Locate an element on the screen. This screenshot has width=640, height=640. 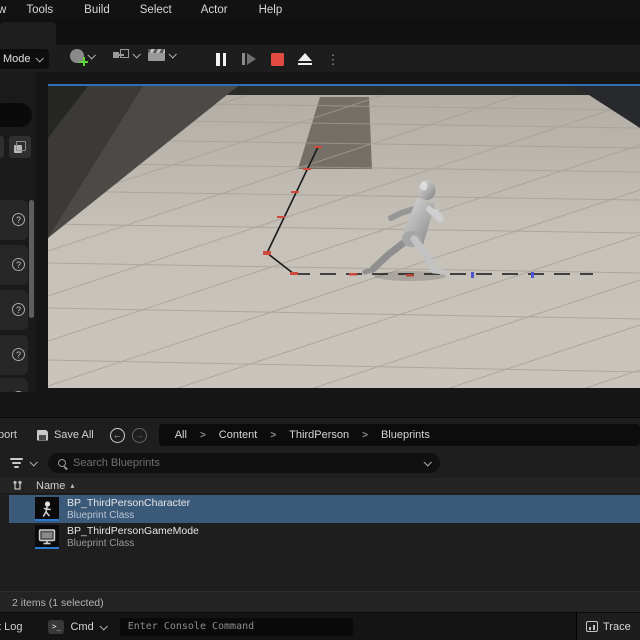
pause-button is located at coordinates (221, 59).